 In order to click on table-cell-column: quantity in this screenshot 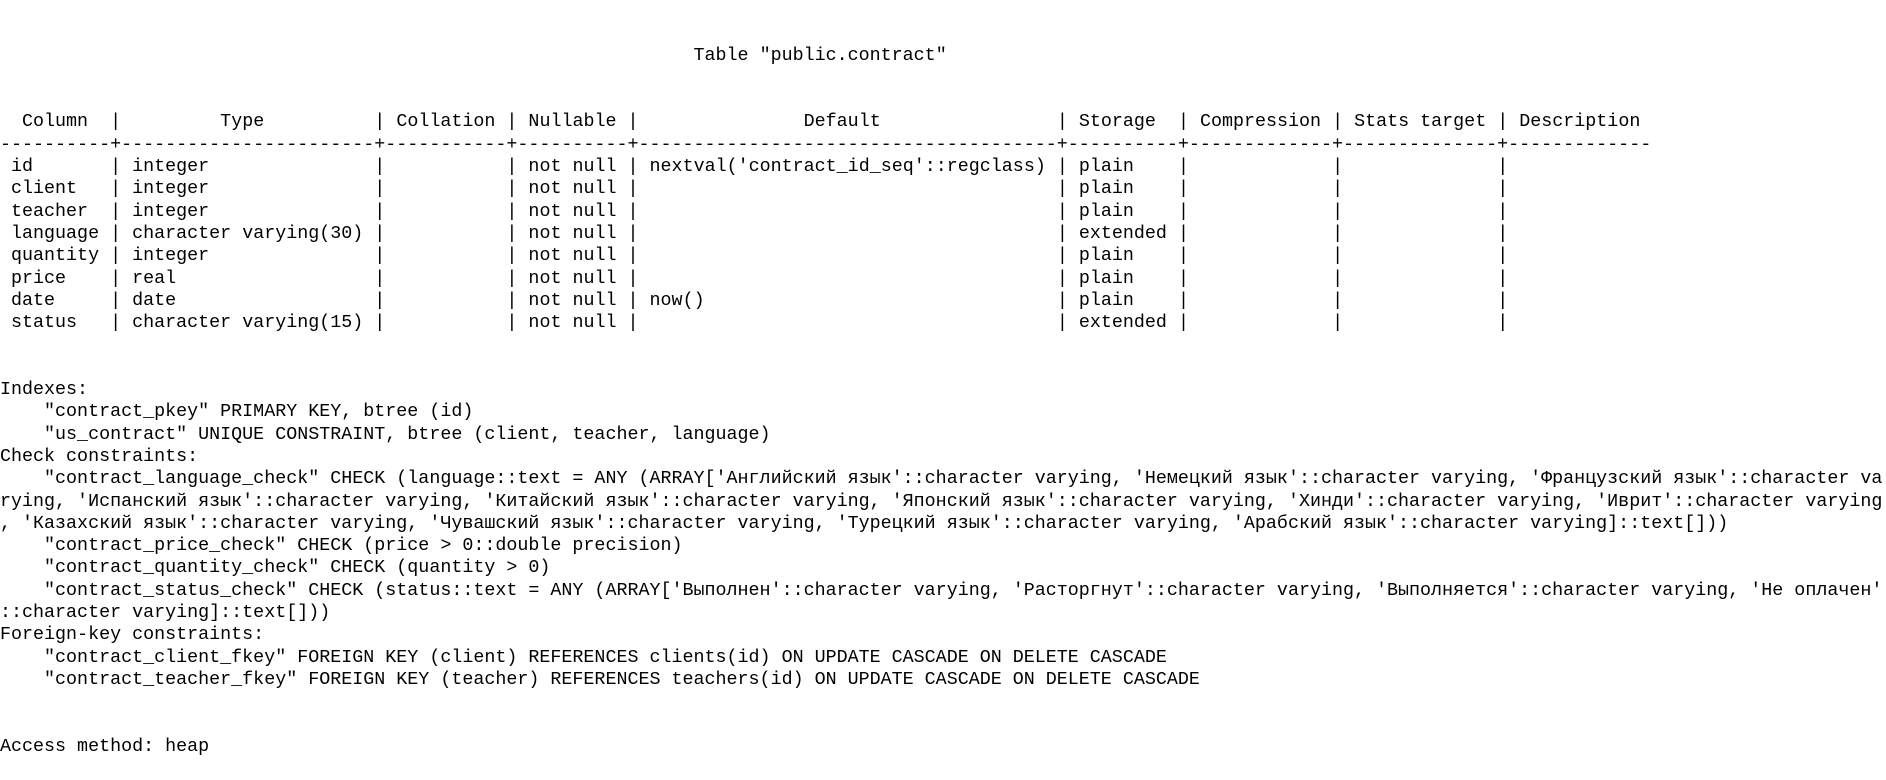, I will do `click(55, 256)`.